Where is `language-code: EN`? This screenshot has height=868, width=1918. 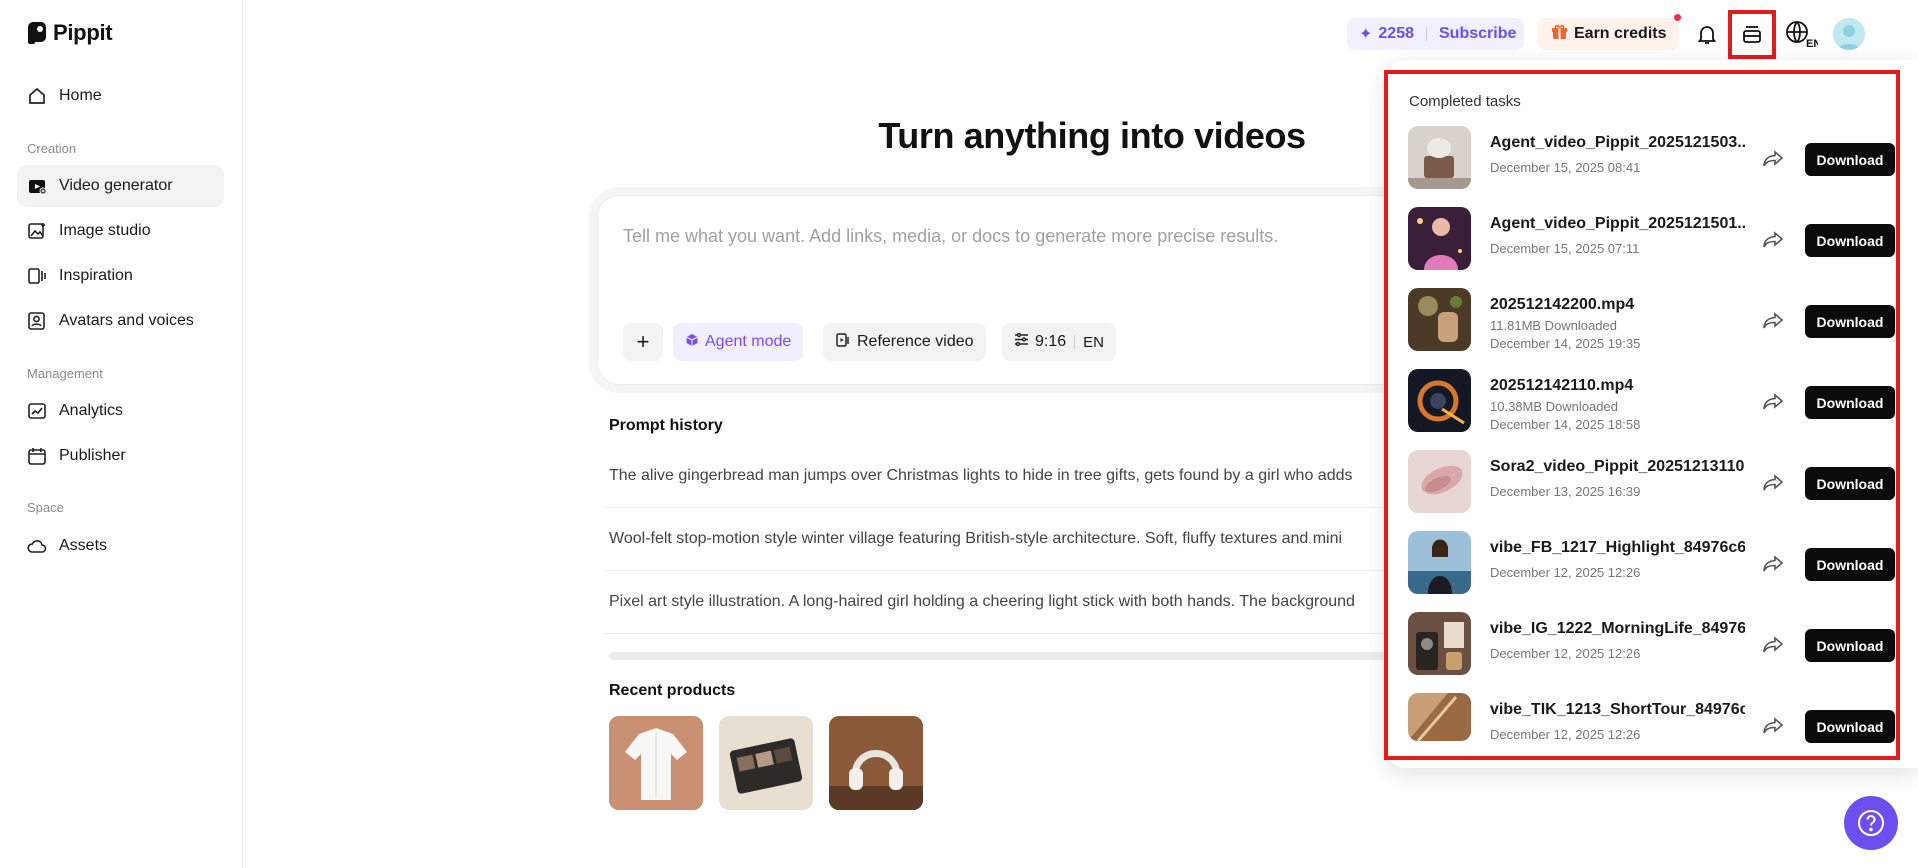
language-code: EN is located at coordinates (1812, 43).